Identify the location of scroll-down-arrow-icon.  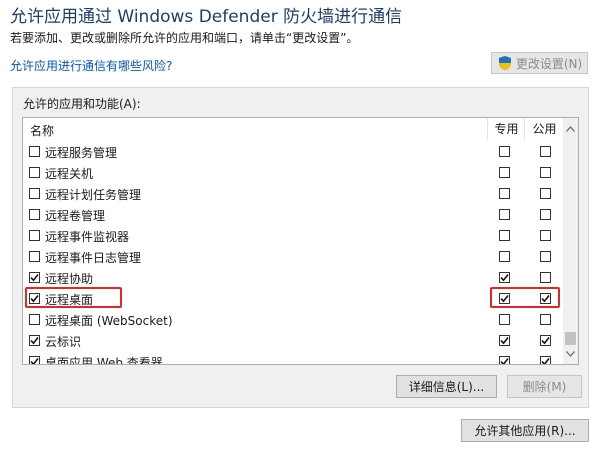
(570, 353).